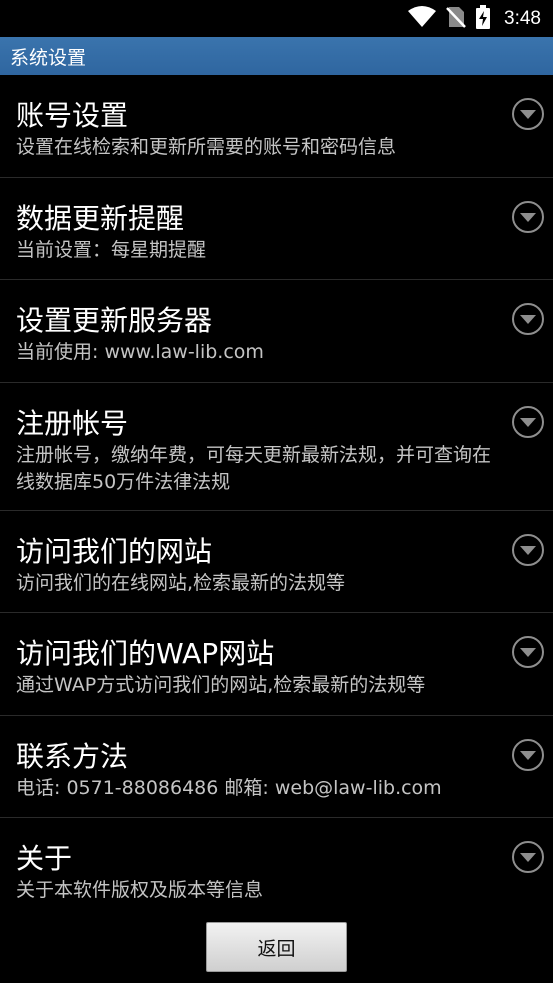 The width and height of the screenshot is (553, 983). What do you see at coordinates (72, 756) in the screenshot?
I see `setting-title: 联系方法` at bounding box center [72, 756].